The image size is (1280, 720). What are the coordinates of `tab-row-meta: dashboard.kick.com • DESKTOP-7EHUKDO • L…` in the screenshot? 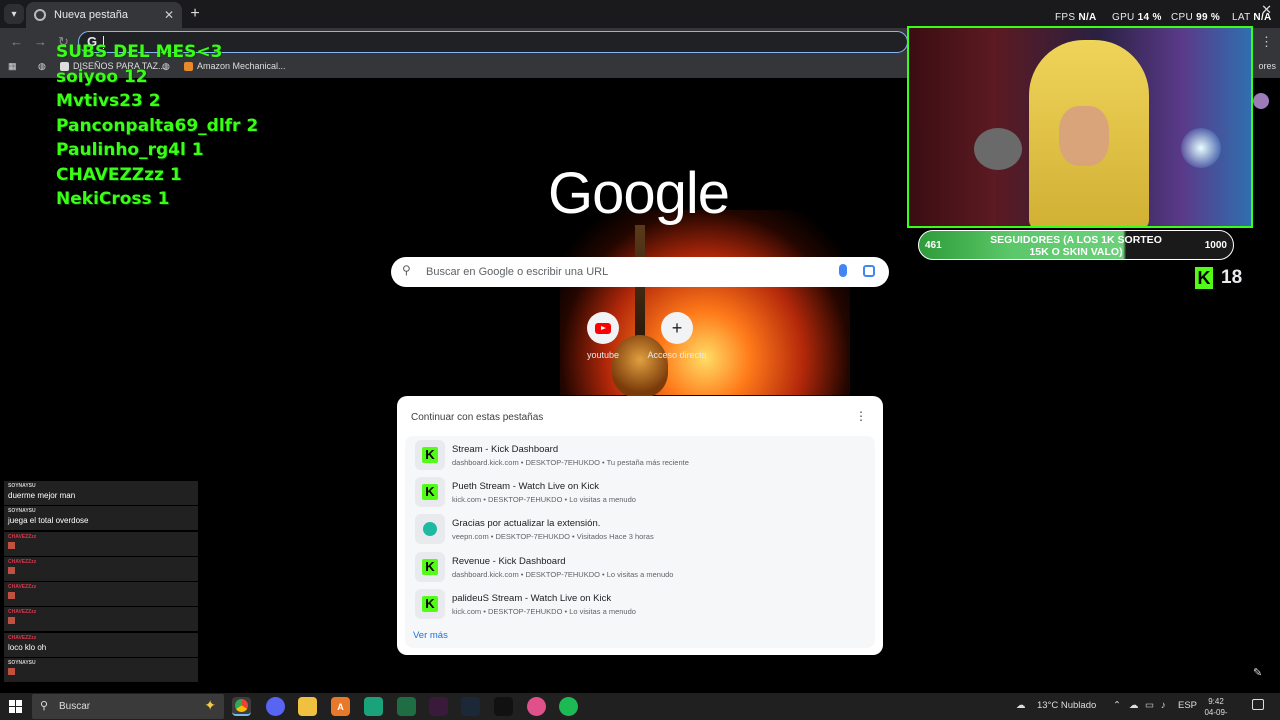 It's located at (563, 574).